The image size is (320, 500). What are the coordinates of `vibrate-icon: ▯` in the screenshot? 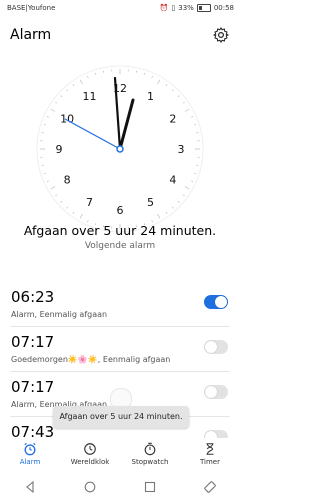 It's located at (173, 8).